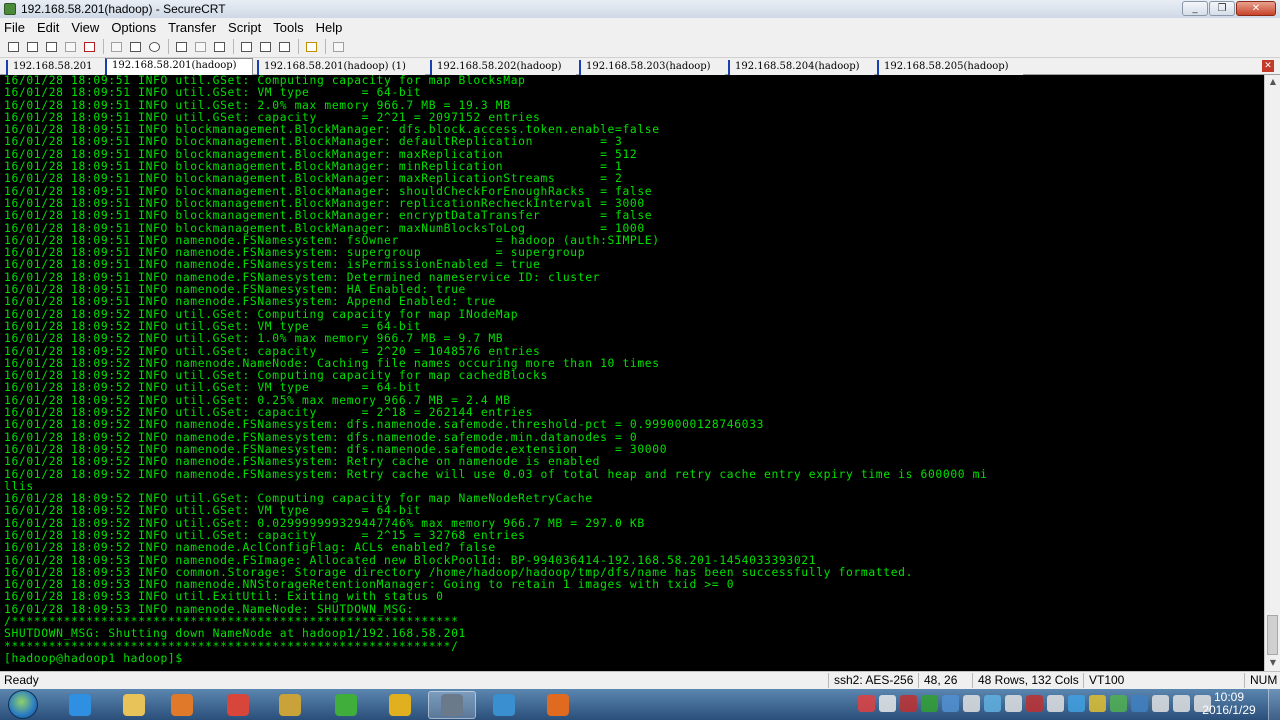  What do you see at coordinates (174, 65) in the screenshot?
I see `tab-label: 192.168.58.201(hadoop)` at bounding box center [174, 65].